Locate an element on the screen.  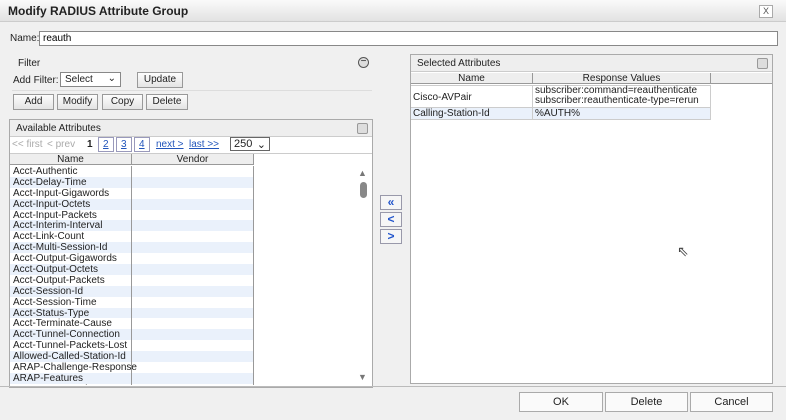
attribute-name: Cisco-AVPair is located at coordinates (472, 96).